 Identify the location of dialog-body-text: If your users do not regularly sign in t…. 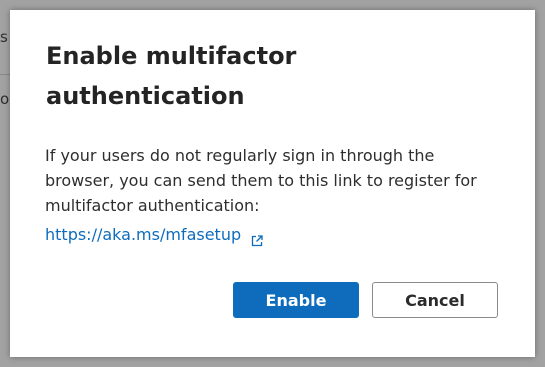
(261, 180).